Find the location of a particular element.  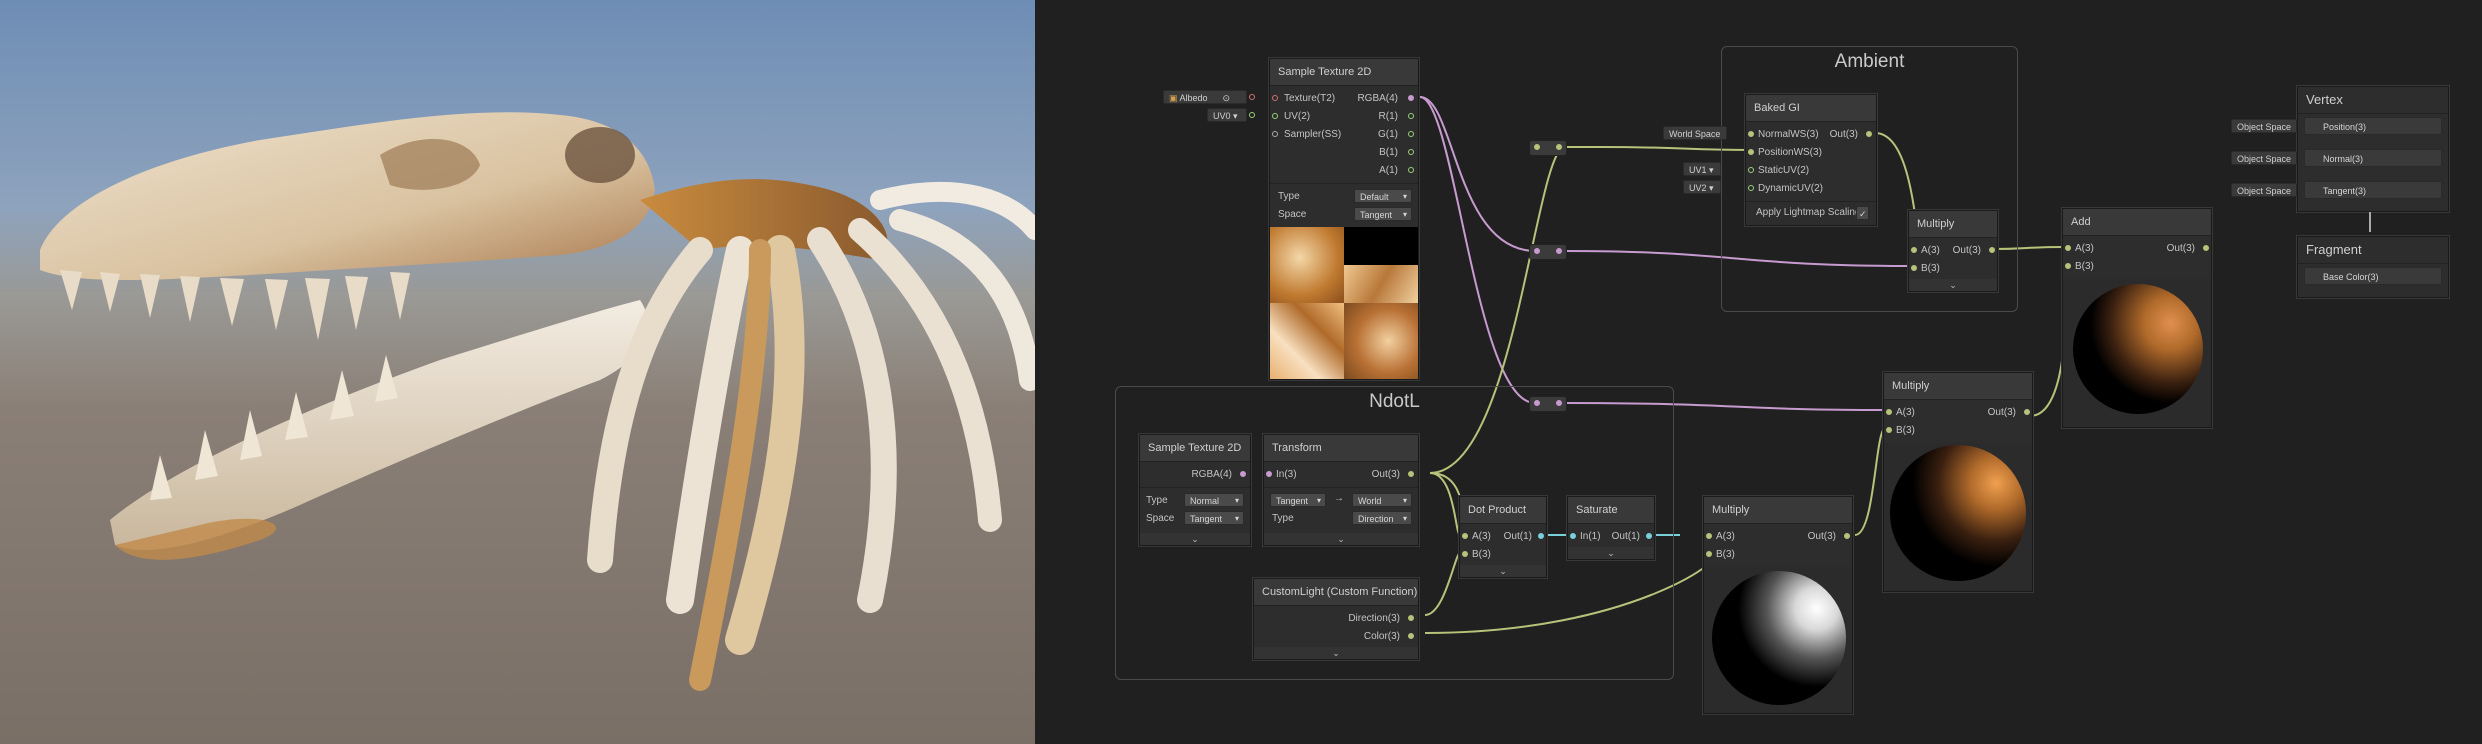

dot-product-node: Dot Product A(3) B(3) Out(1) ⌄ is located at coordinates (1503, 537).